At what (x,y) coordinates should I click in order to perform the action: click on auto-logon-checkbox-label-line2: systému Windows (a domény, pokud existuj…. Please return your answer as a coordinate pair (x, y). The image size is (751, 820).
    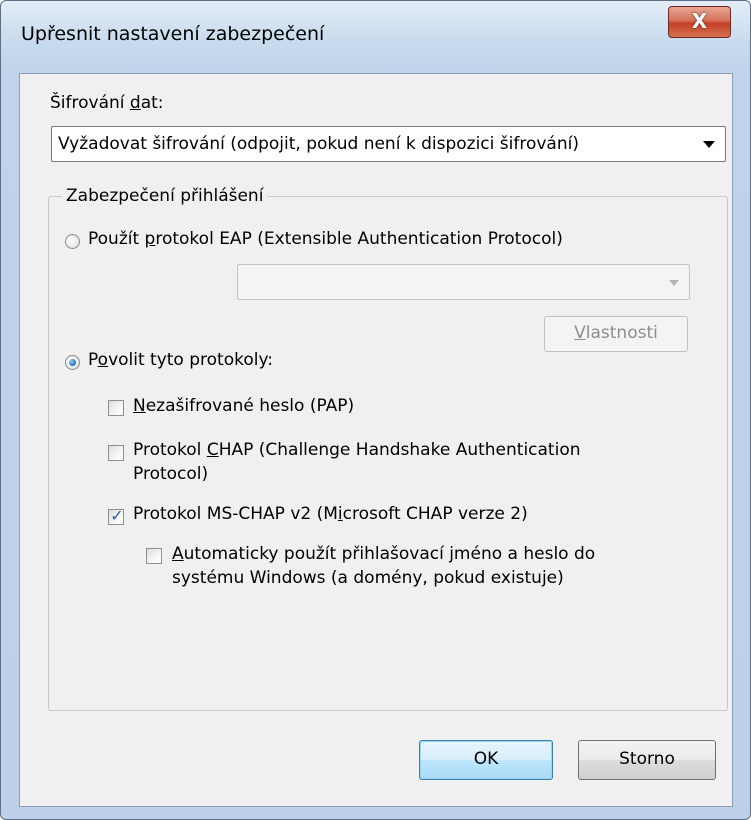
    Looking at the image, I should click on (368, 578).